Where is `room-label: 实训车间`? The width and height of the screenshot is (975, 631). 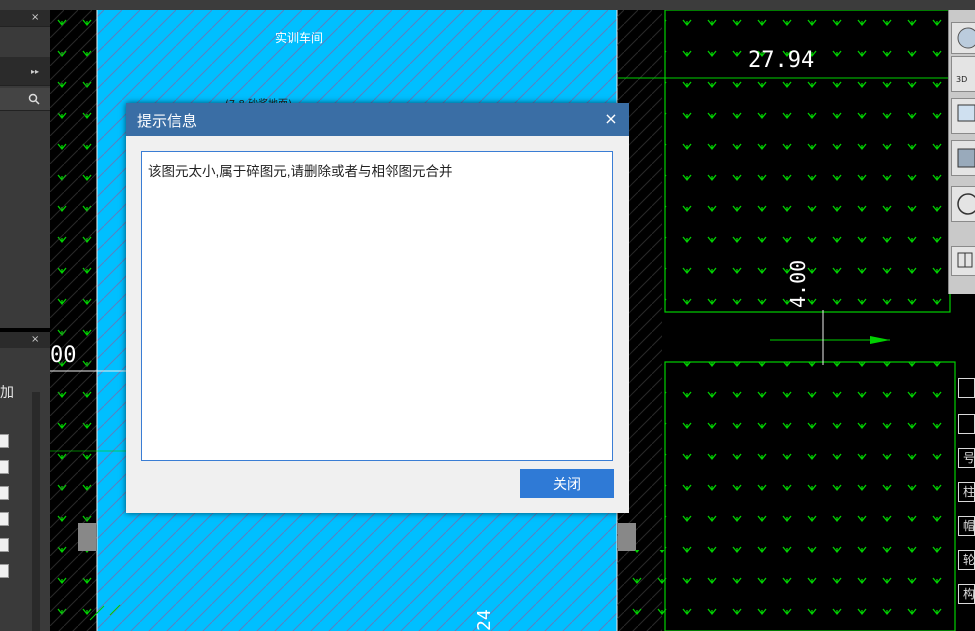
room-label: 实训车间 is located at coordinates (299, 37).